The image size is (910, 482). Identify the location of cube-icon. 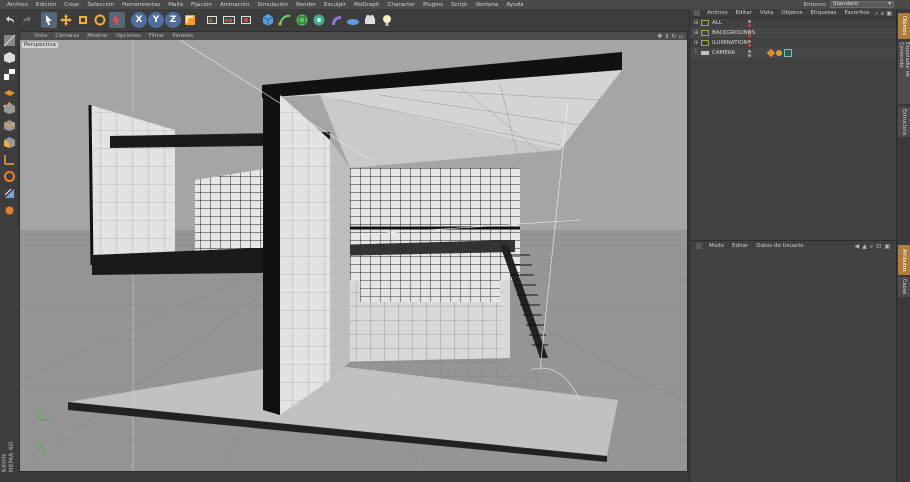
(268, 20).